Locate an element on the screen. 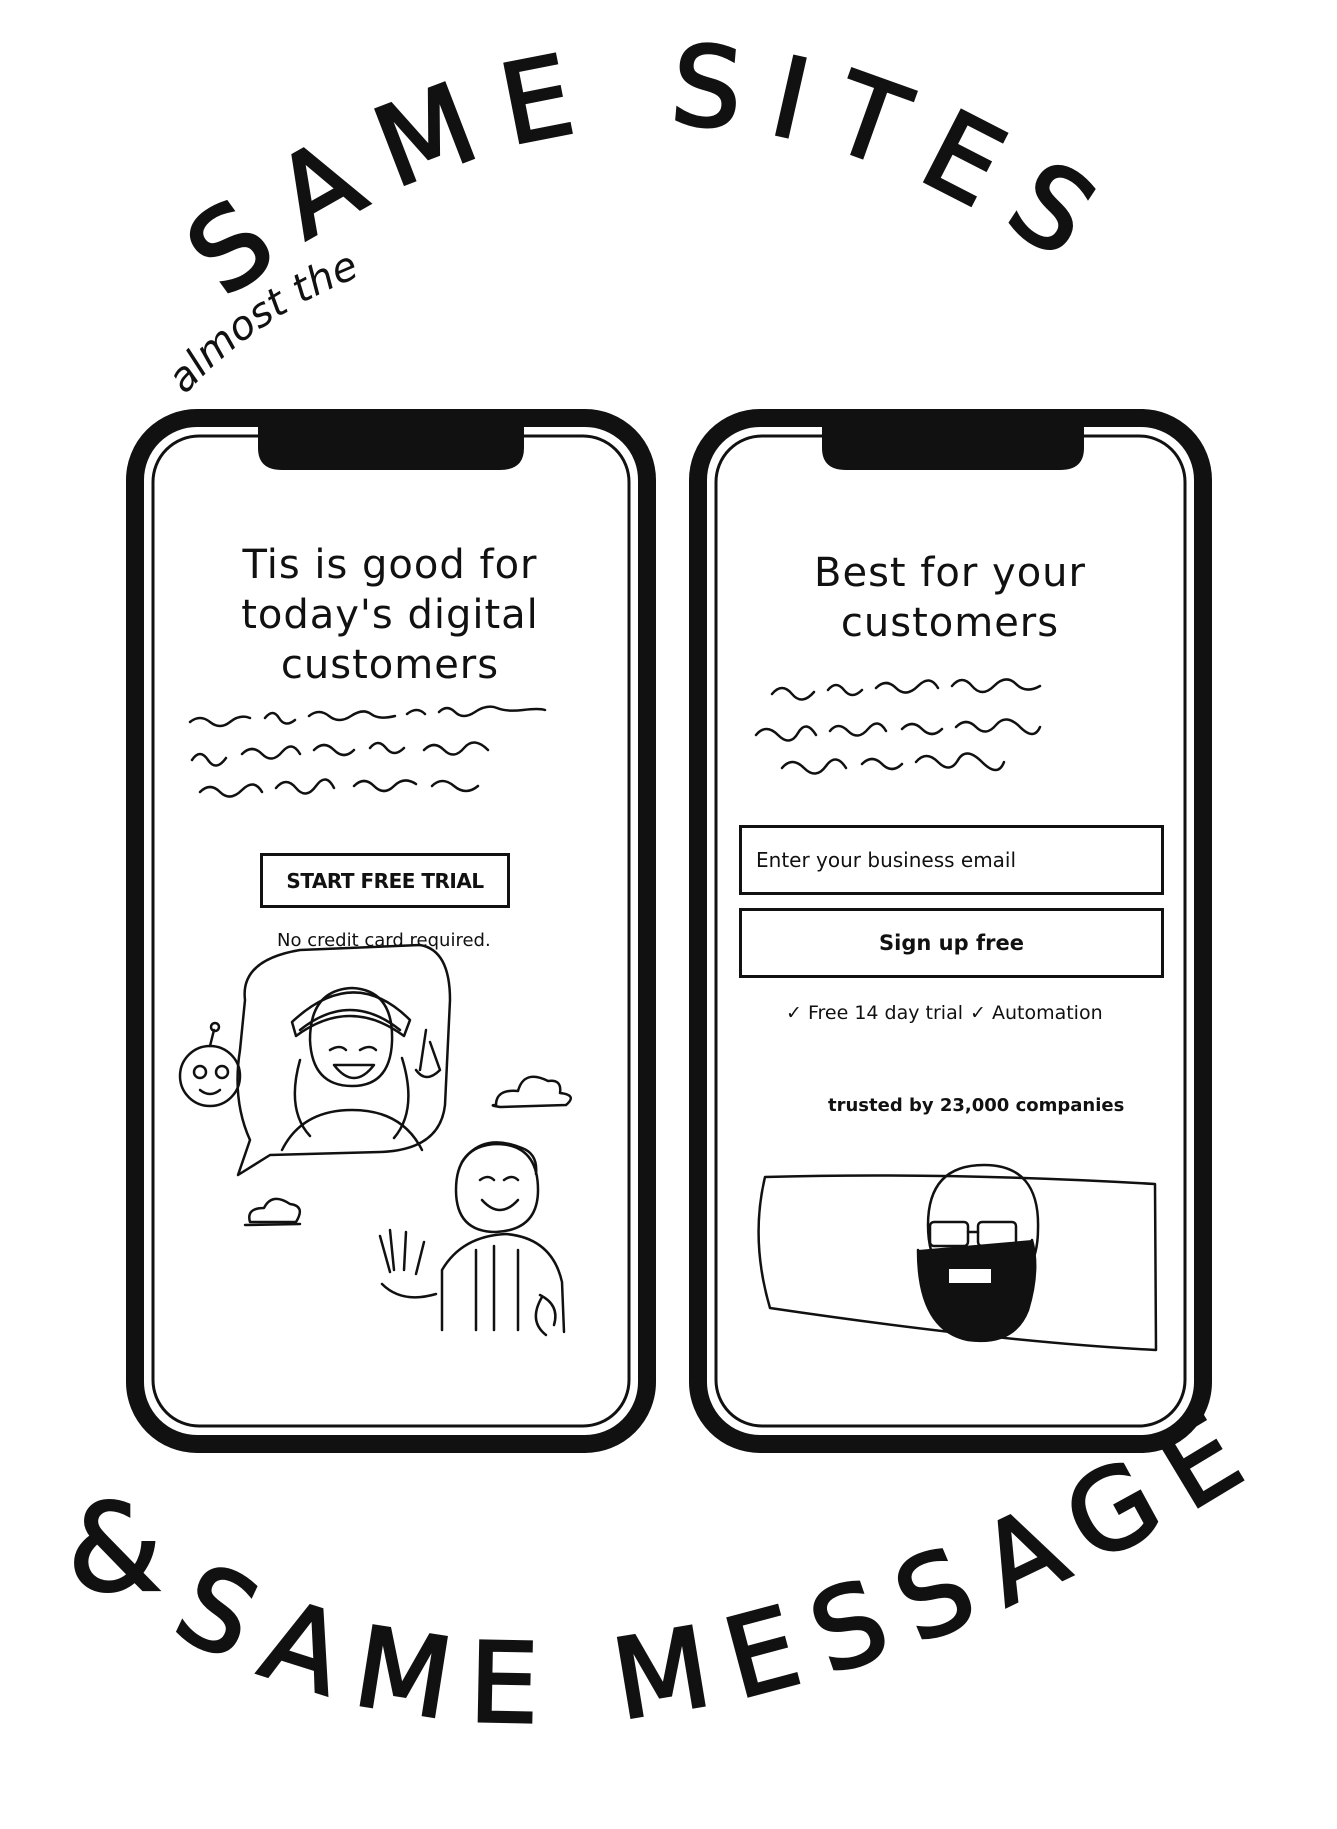  sign-up-free-button: Sign up free is located at coordinates (951, 943).